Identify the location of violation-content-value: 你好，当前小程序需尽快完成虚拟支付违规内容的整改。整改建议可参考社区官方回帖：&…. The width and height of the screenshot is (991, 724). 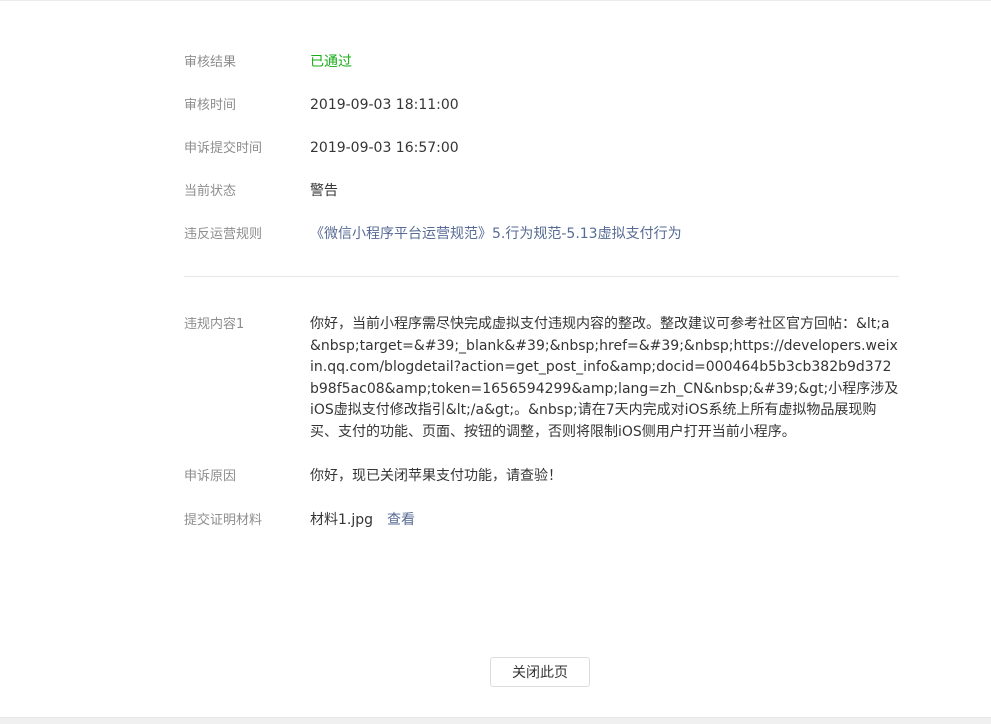
(604, 378).